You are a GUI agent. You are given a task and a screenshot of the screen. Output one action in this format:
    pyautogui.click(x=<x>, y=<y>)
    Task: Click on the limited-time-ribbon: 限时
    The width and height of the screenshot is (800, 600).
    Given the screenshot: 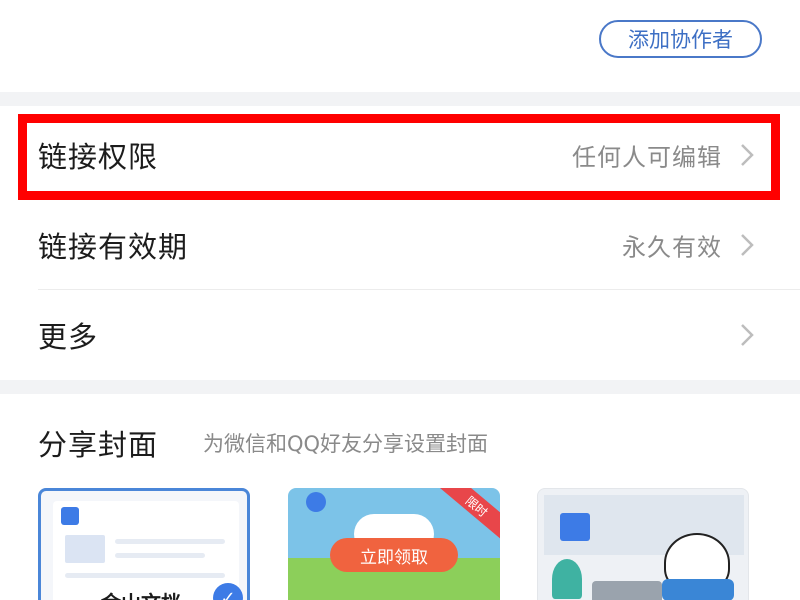 What is the action you would take?
    pyautogui.click(x=468, y=515)
    